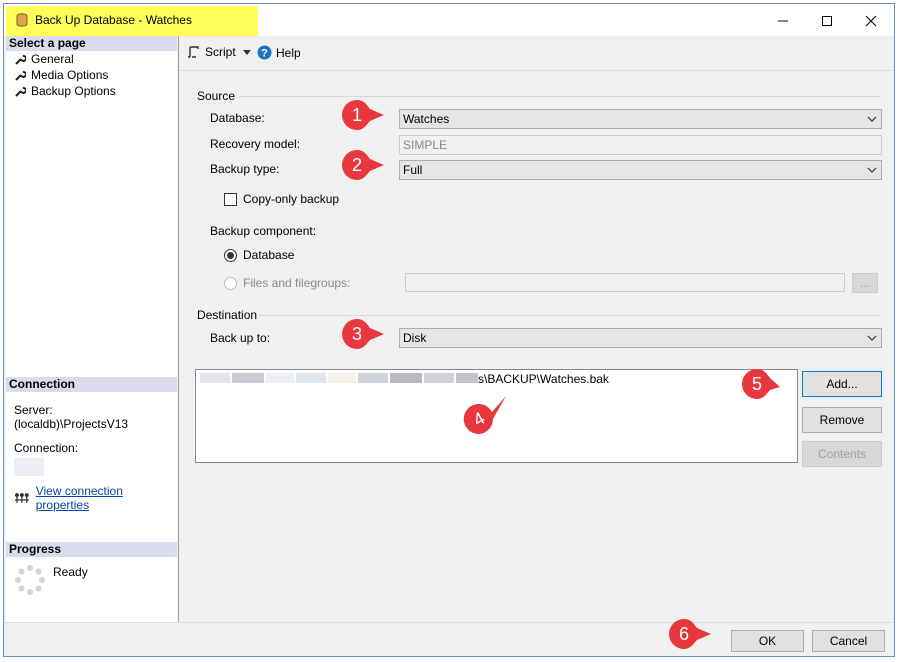 The height and width of the screenshot is (662, 900). Describe the element at coordinates (848, 641) in the screenshot. I see `cancel-button: Cancel` at that location.